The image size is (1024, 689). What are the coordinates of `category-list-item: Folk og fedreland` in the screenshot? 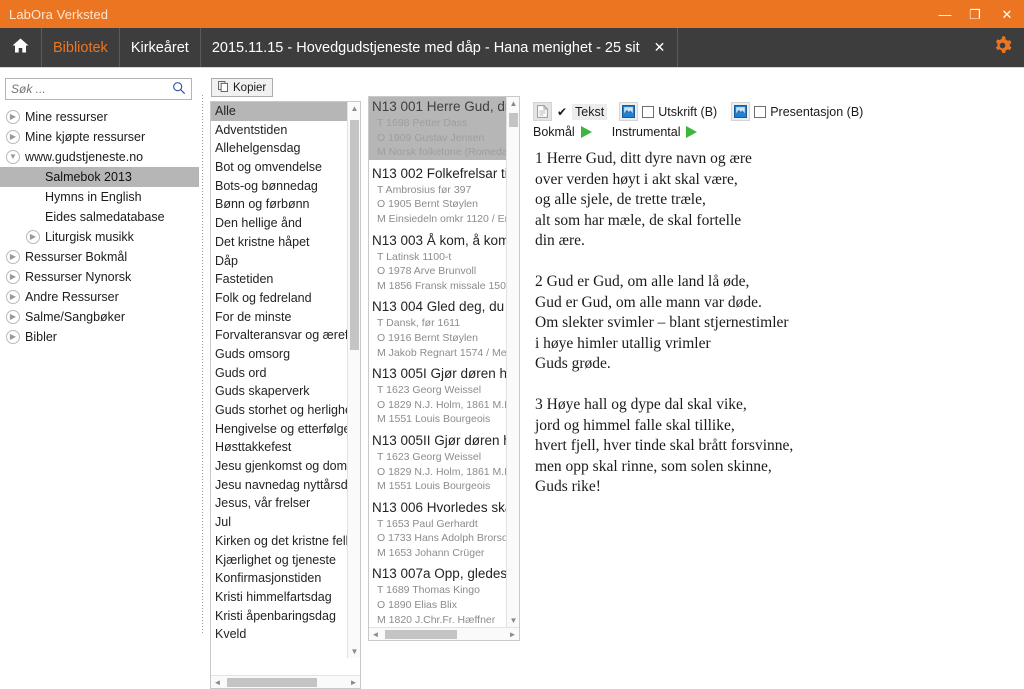 It's located at (285, 298).